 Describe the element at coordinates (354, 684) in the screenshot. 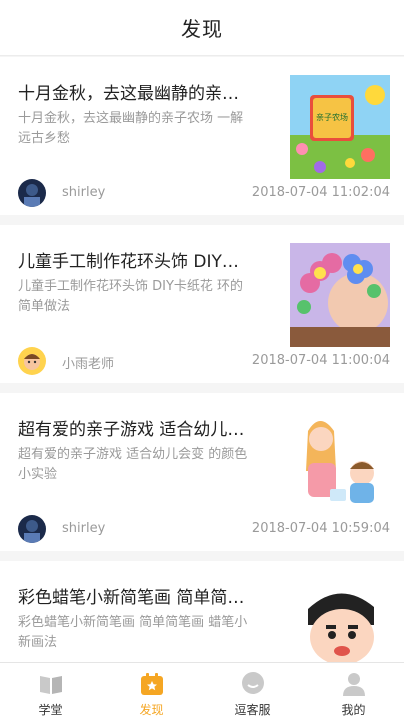

I see `profile-icon` at that location.